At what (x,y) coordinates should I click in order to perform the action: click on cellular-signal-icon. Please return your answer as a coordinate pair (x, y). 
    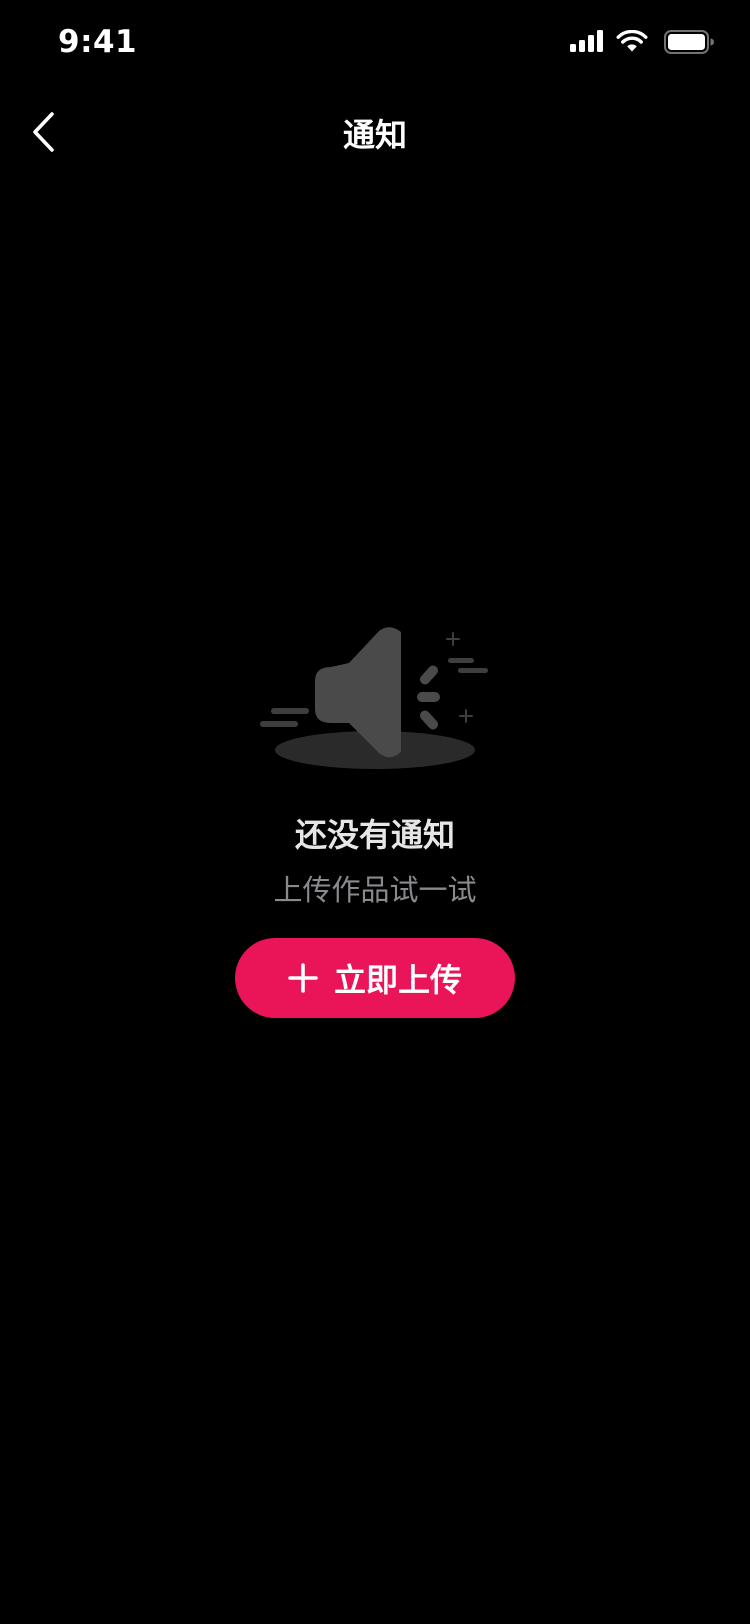
    Looking at the image, I should click on (586, 41).